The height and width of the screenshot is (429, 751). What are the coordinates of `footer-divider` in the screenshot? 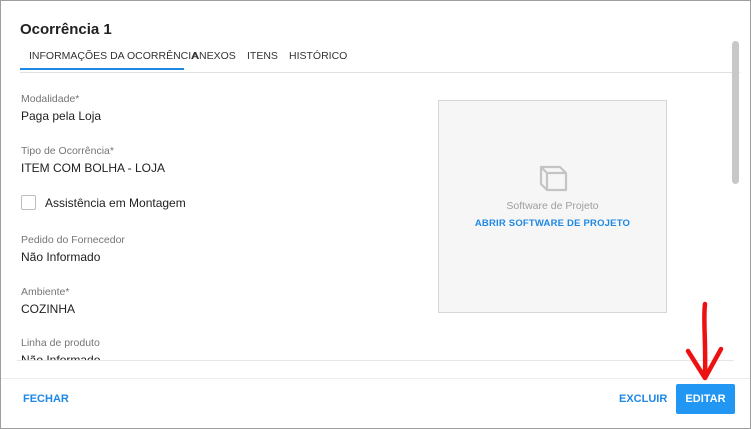 It's located at (375, 378).